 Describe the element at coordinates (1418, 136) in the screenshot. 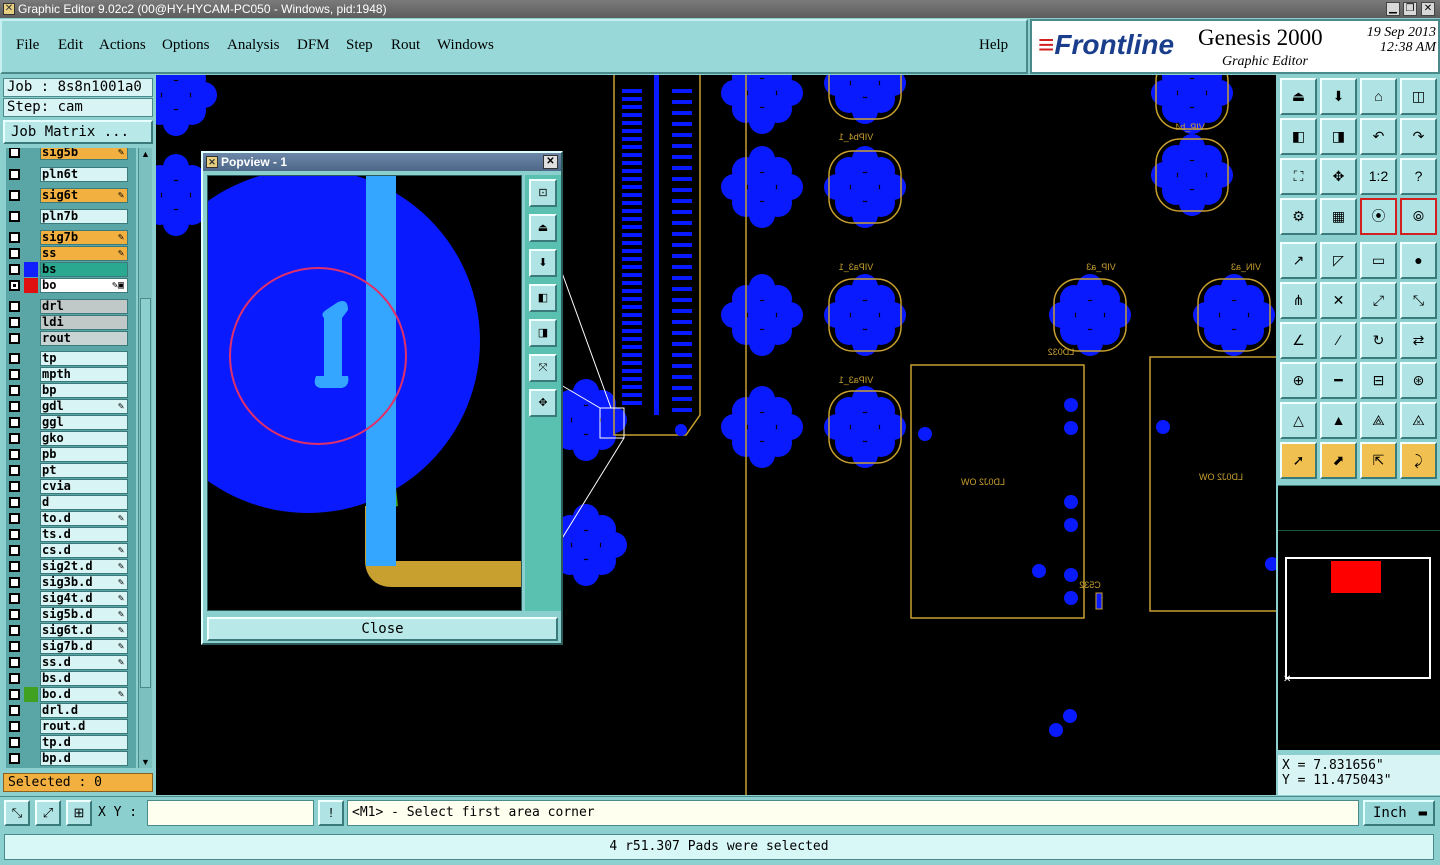

I see `redo-view-icon: ↷` at that location.